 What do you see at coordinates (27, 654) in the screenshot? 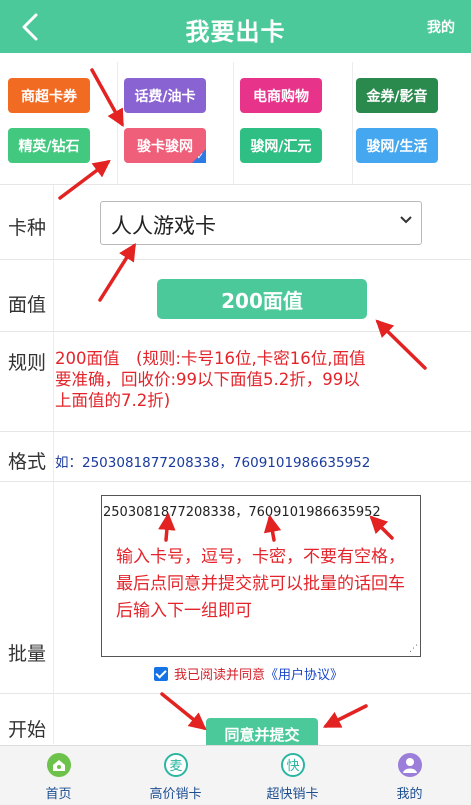
I see `batch-label: 批量` at bounding box center [27, 654].